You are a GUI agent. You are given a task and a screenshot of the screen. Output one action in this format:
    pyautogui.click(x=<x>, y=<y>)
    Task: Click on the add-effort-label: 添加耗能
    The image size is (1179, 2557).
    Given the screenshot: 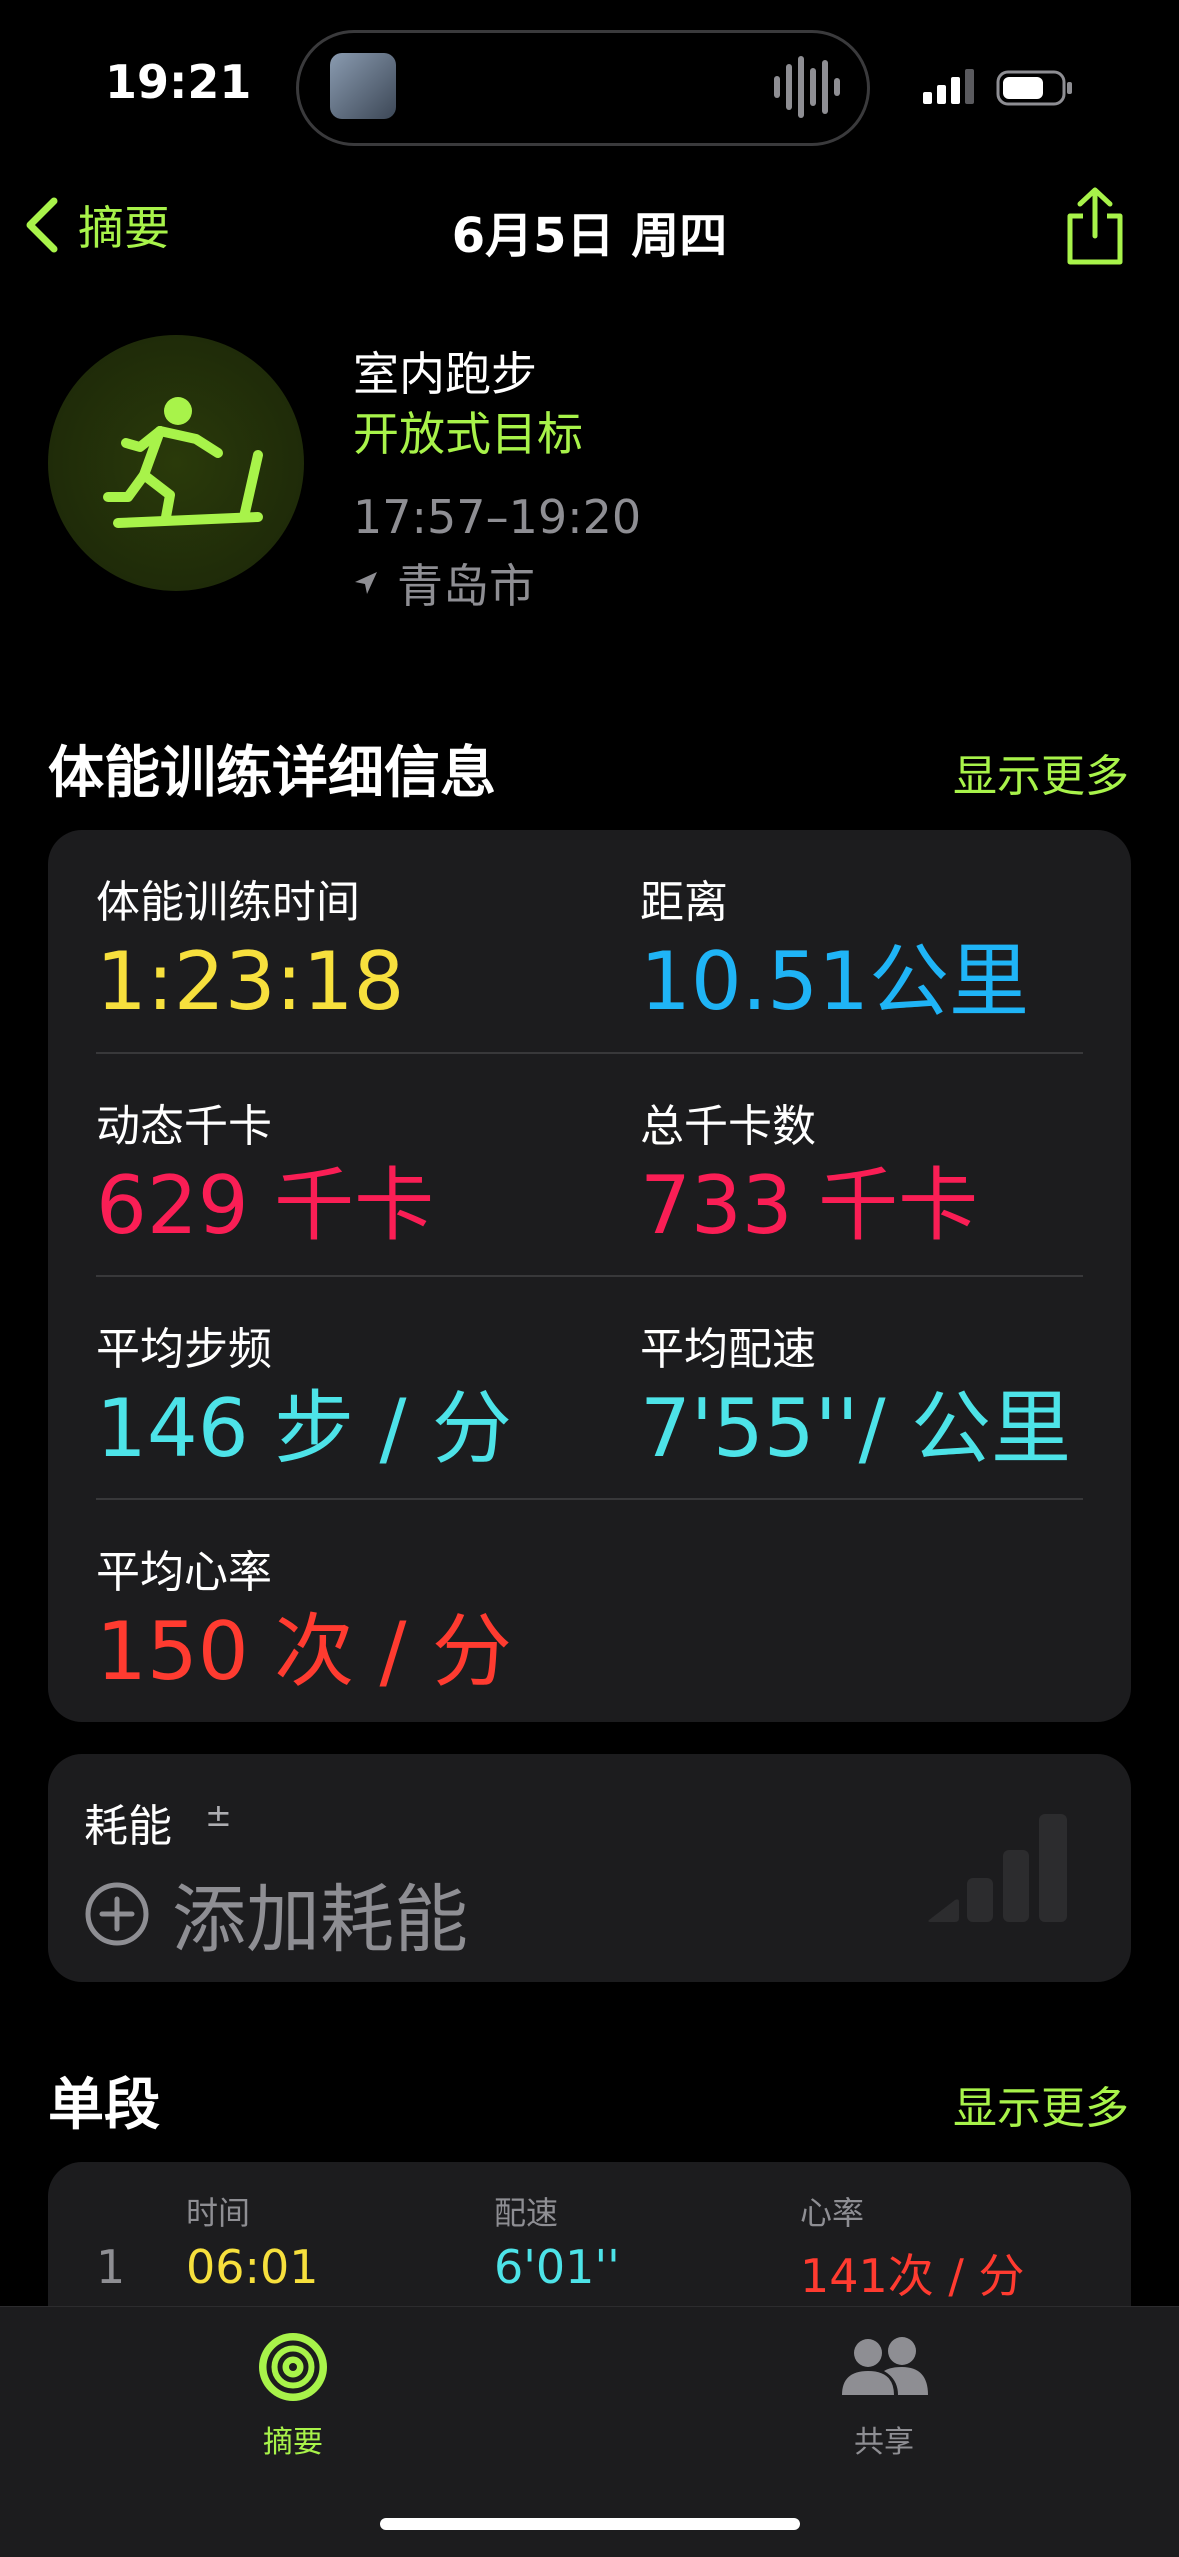 What is the action you would take?
    pyautogui.click(x=320, y=1920)
    